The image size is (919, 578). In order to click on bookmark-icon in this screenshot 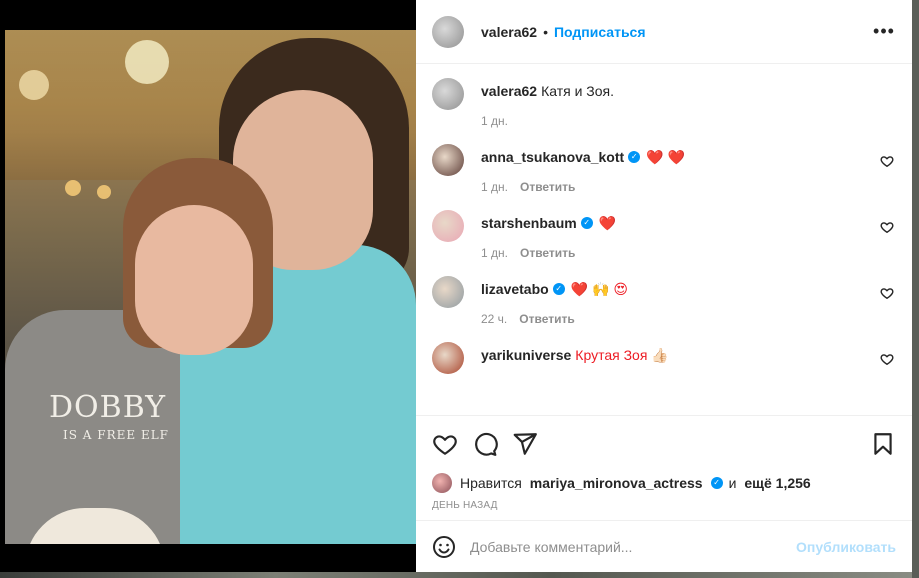, I will do `click(883, 444)`.